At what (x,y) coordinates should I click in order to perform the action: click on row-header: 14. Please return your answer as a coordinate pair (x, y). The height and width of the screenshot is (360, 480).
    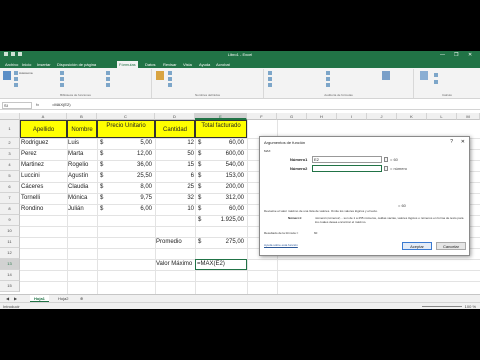
    Looking at the image, I should click on (10, 275).